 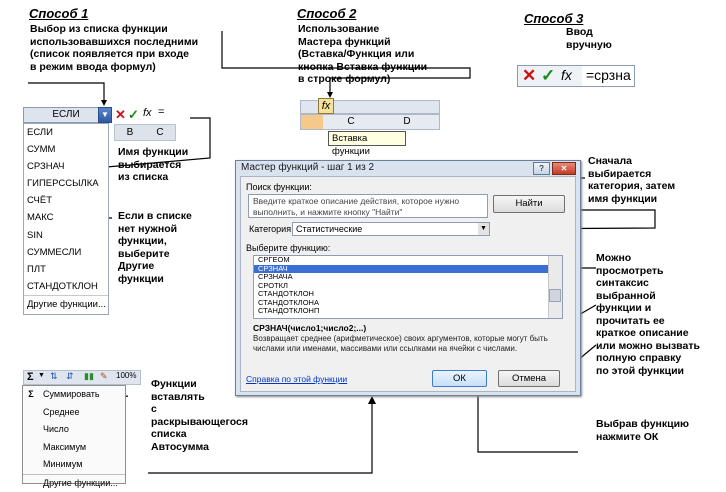 What do you see at coordinates (66, 235) in the screenshot?
I see `list-item: SIN` at bounding box center [66, 235].